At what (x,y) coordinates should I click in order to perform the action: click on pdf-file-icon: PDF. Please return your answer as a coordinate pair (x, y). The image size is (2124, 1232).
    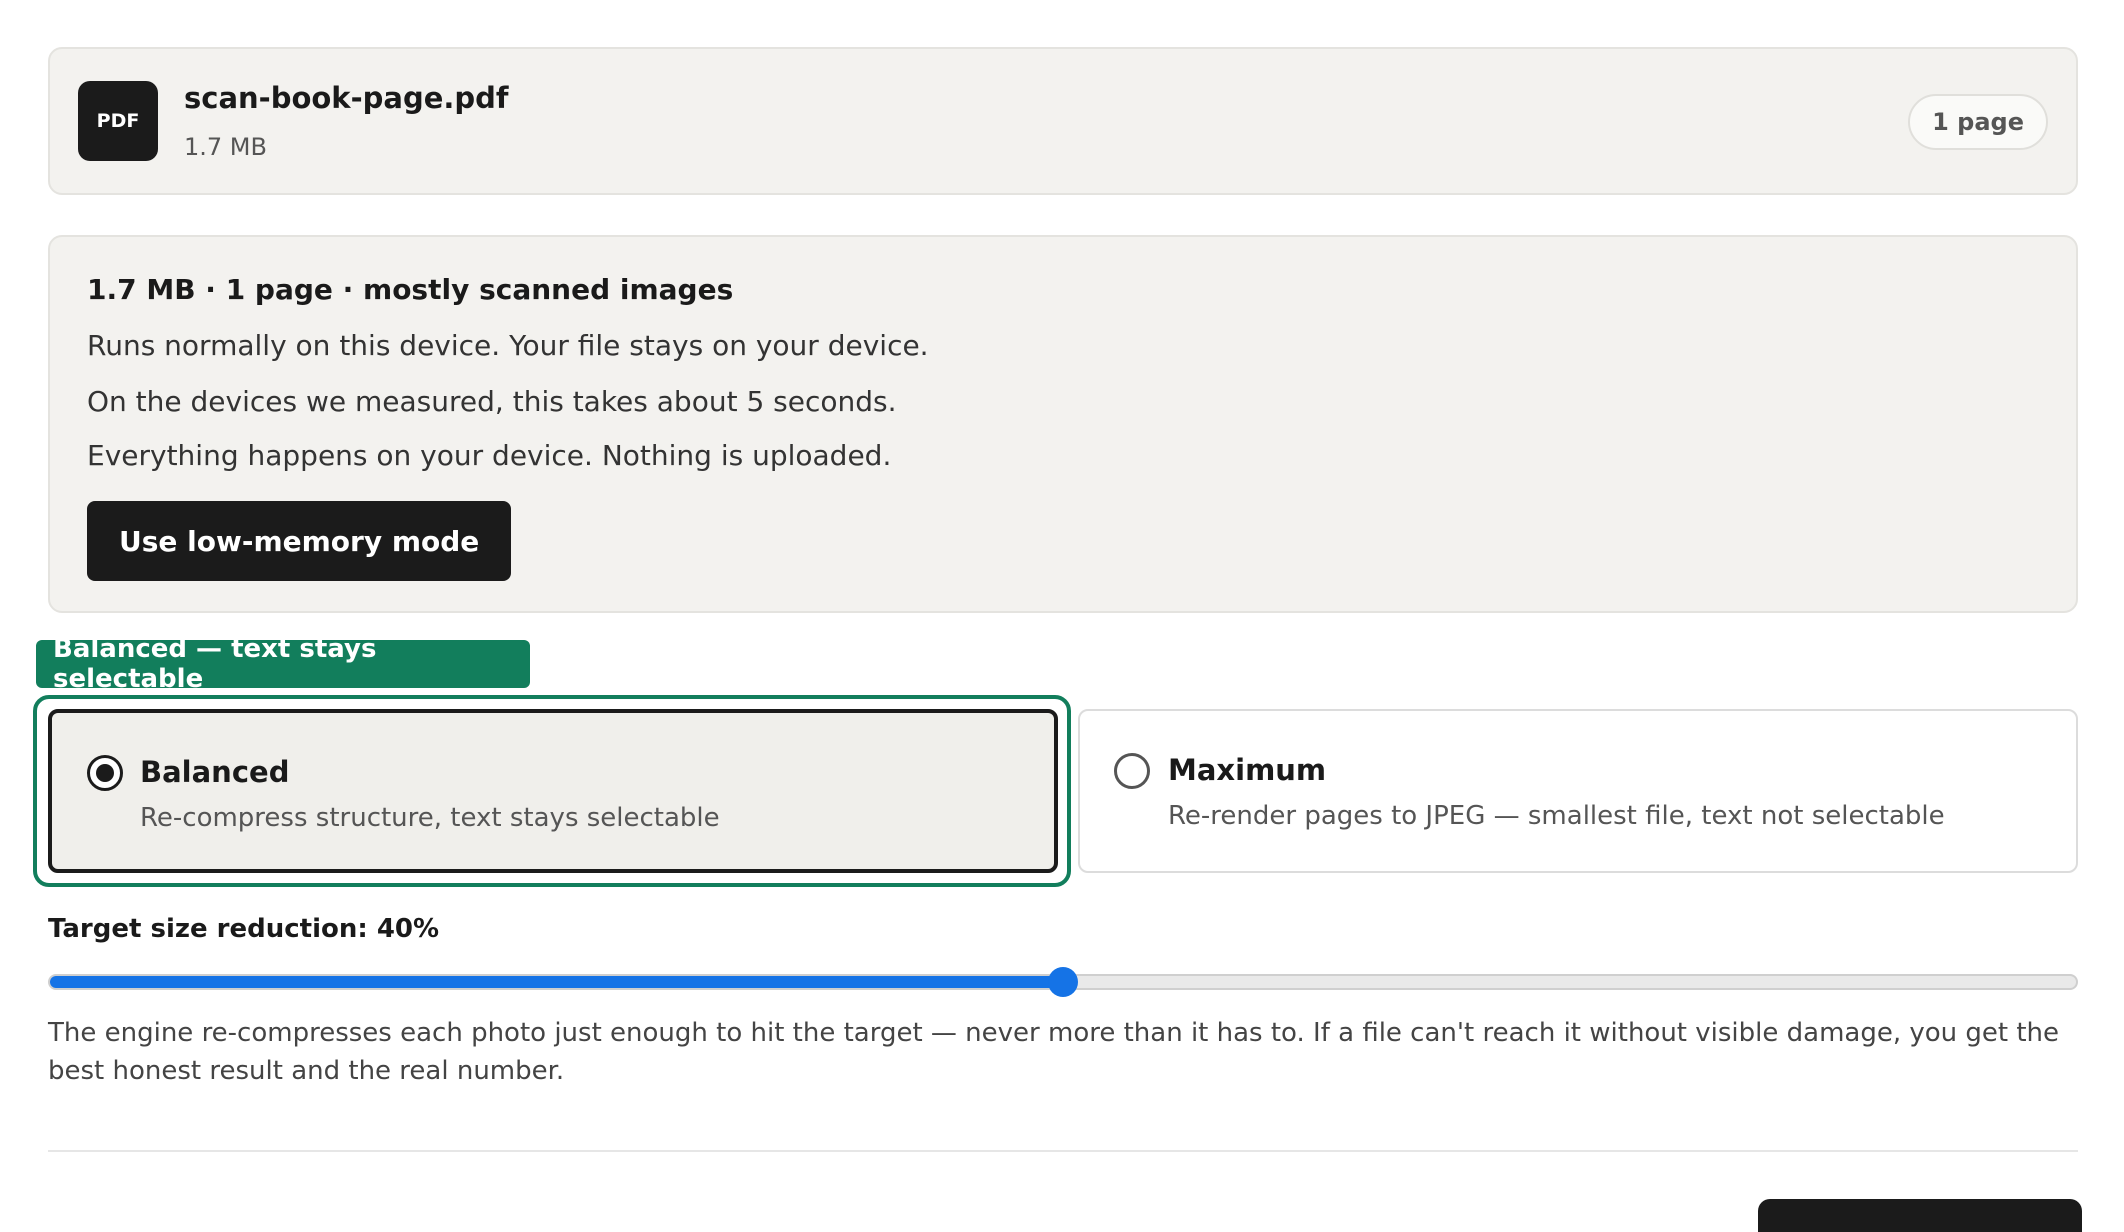
    Looking at the image, I should click on (118, 121).